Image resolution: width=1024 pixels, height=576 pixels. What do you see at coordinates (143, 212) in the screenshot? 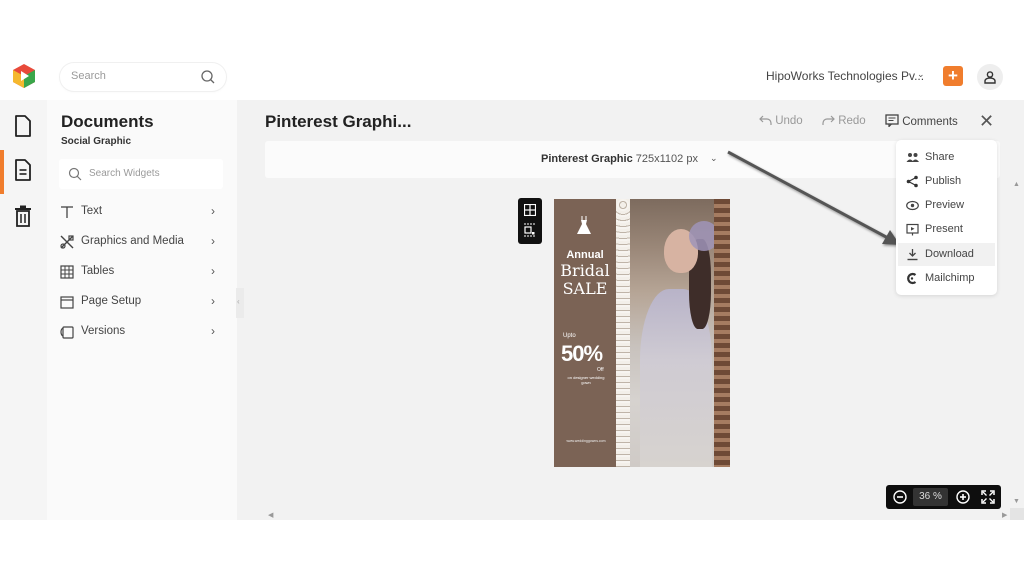
I see `menu-item-text: Text ›` at bounding box center [143, 212].